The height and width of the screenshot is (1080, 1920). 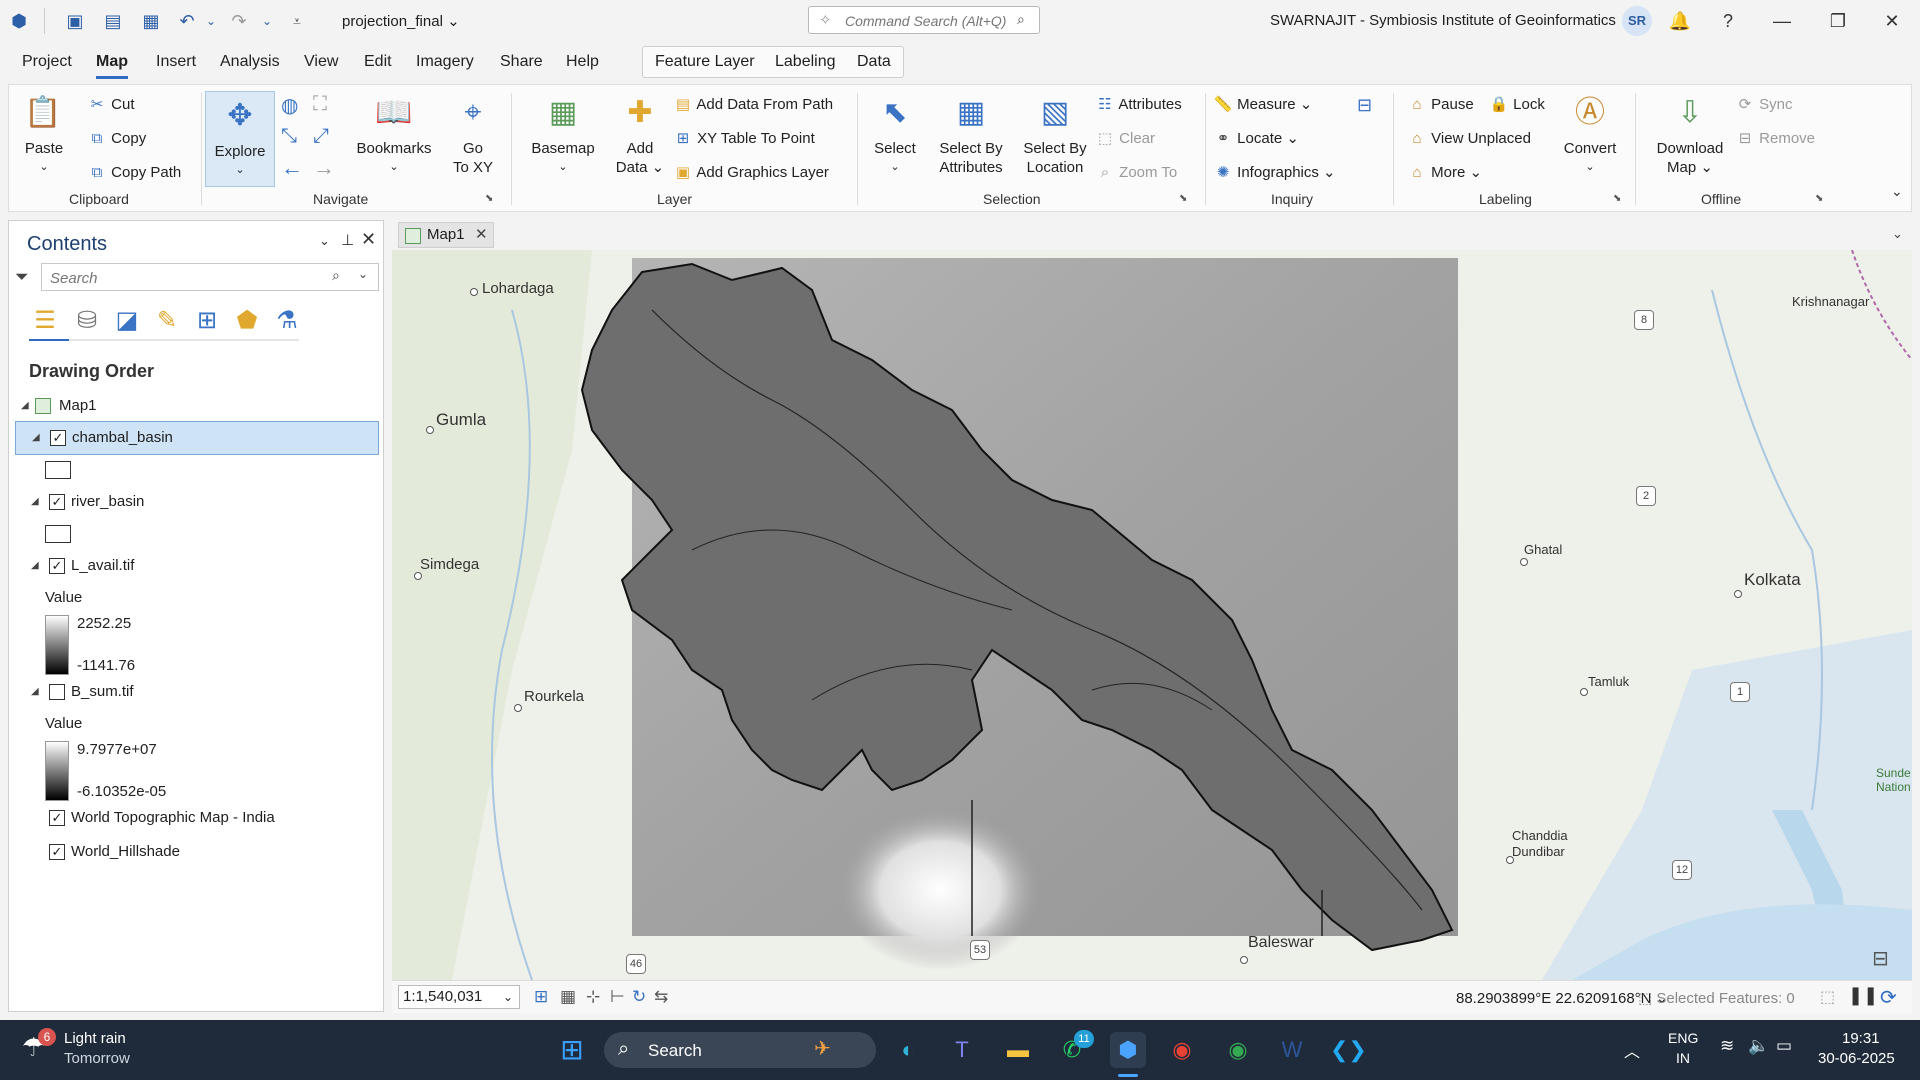 I want to click on snapping-icon: ⊹, so click(x=593, y=997).